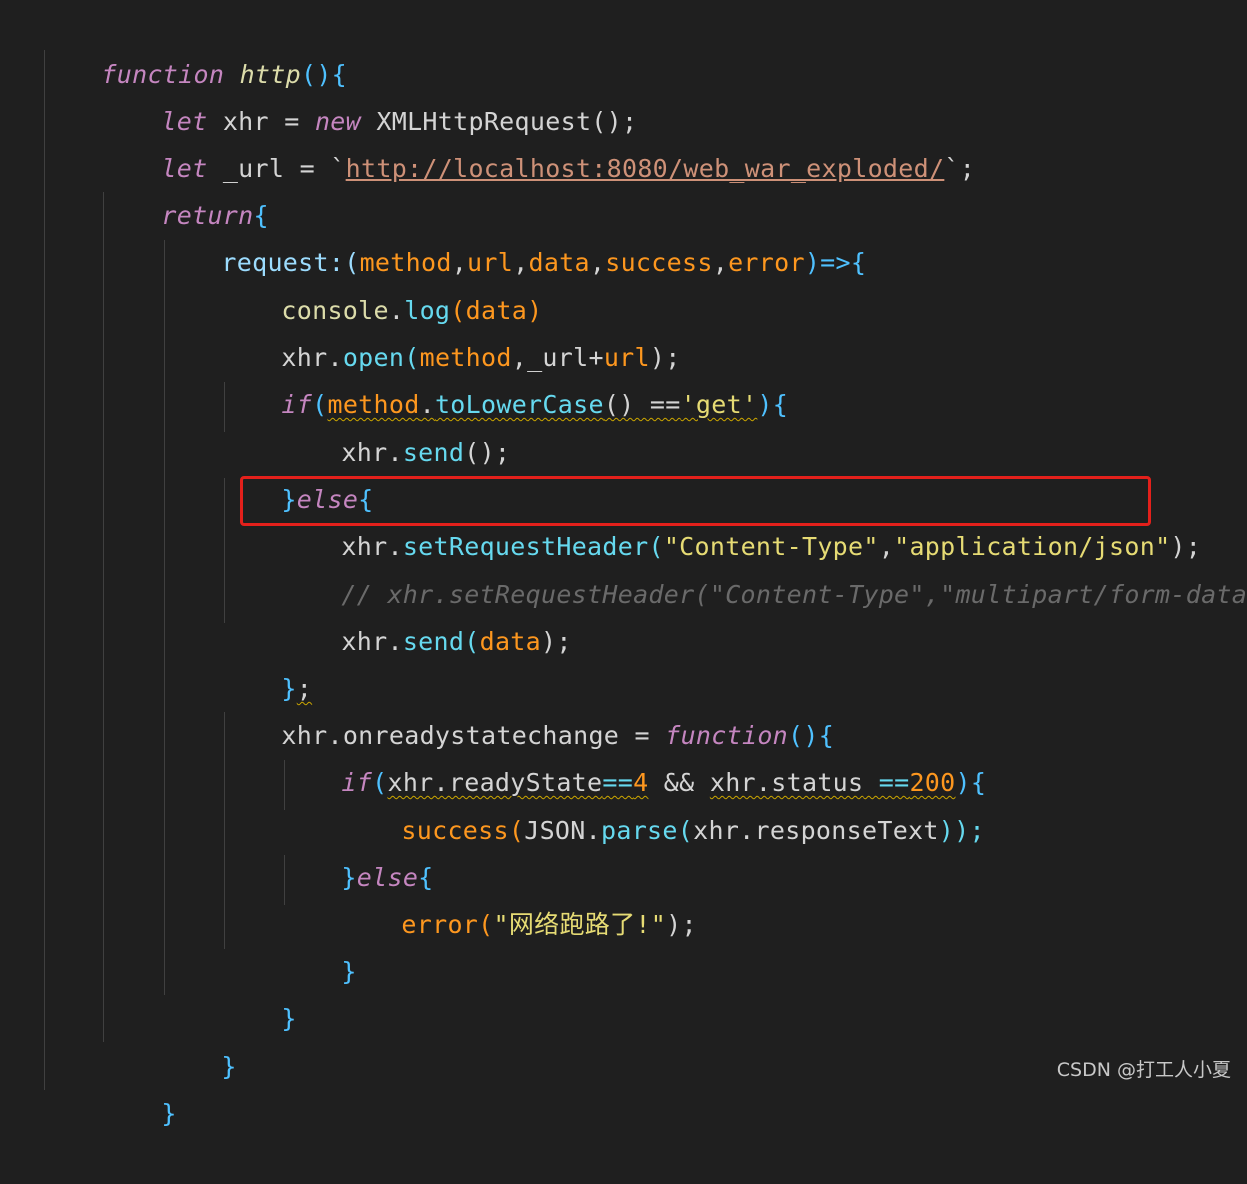  I want to click on parameter: error, so click(766, 262).